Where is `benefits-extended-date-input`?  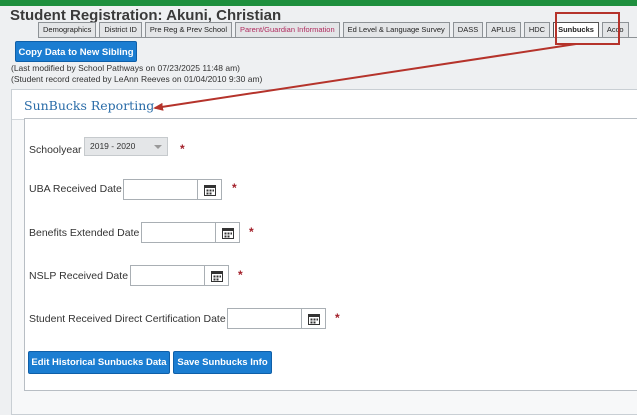 benefits-extended-date-input is located at coordinates (178, 232).